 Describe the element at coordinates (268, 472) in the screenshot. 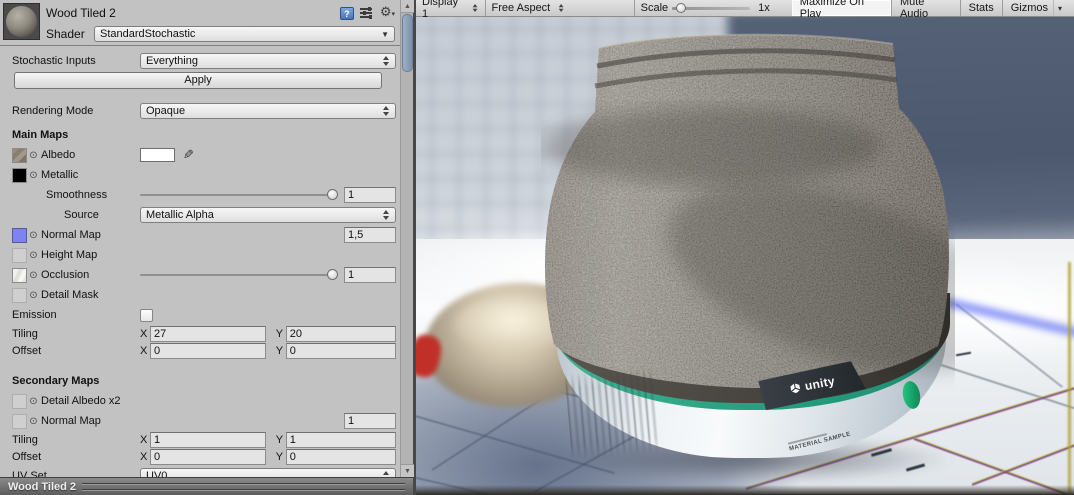

I see `uv-set-dropdown: UV0` at that location.